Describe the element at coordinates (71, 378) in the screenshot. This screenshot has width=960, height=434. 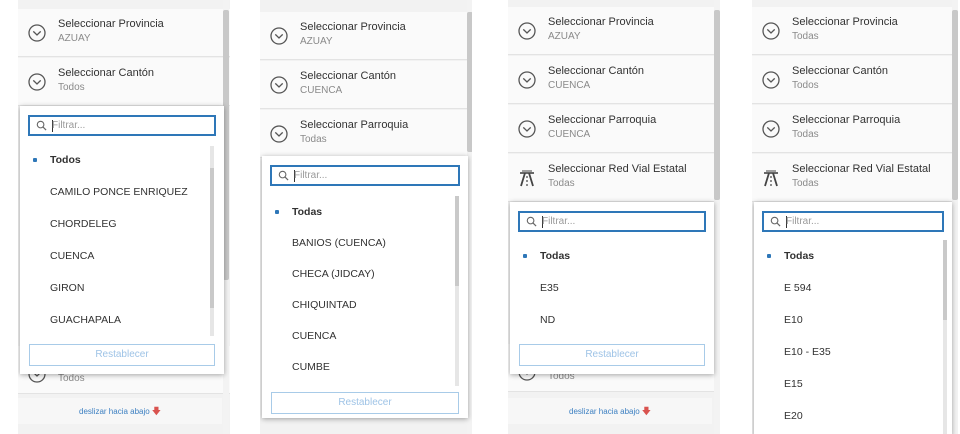
I see `selector-value: Todos` at that location.